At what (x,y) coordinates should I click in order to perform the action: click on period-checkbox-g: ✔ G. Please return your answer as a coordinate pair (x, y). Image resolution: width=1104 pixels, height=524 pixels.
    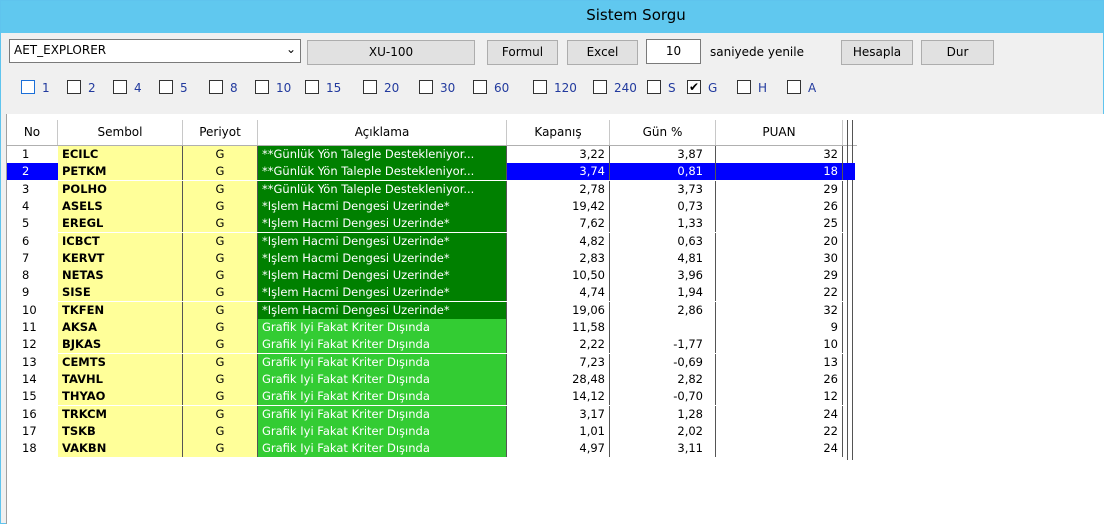
    Looking at the image, I should click on (707, 88).